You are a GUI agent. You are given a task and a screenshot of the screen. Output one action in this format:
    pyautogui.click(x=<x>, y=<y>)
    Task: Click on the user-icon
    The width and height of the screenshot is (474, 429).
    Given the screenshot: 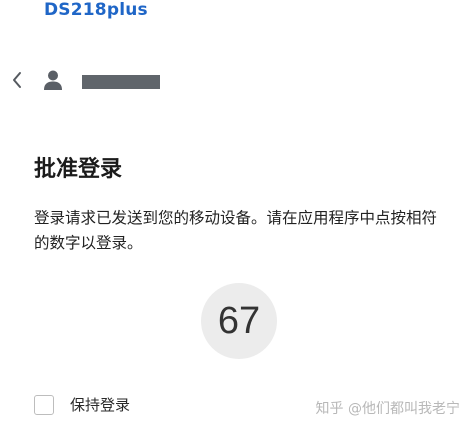 What is the action you would take?
    pyautogui.click(x=53, y=82)
    